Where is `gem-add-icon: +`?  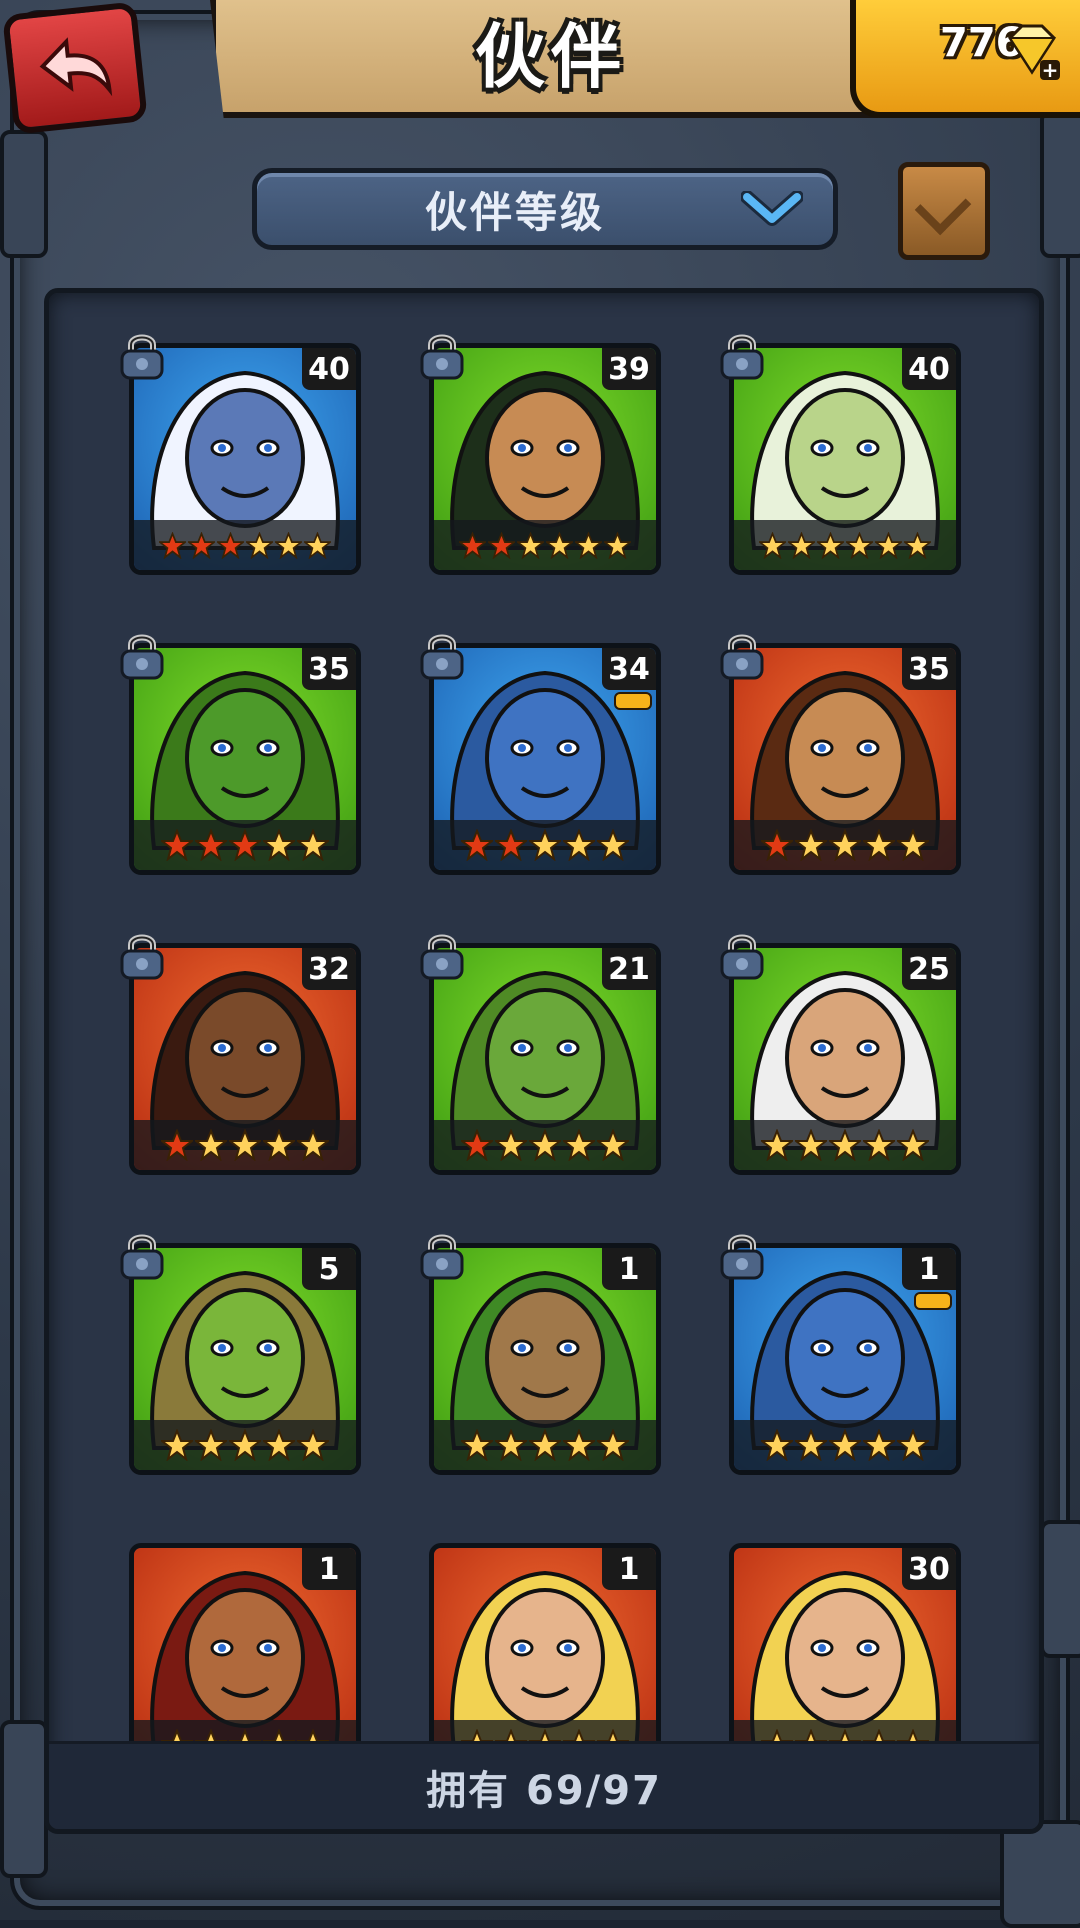 gem-add-icon: + is located at coordinates (1032, 52).